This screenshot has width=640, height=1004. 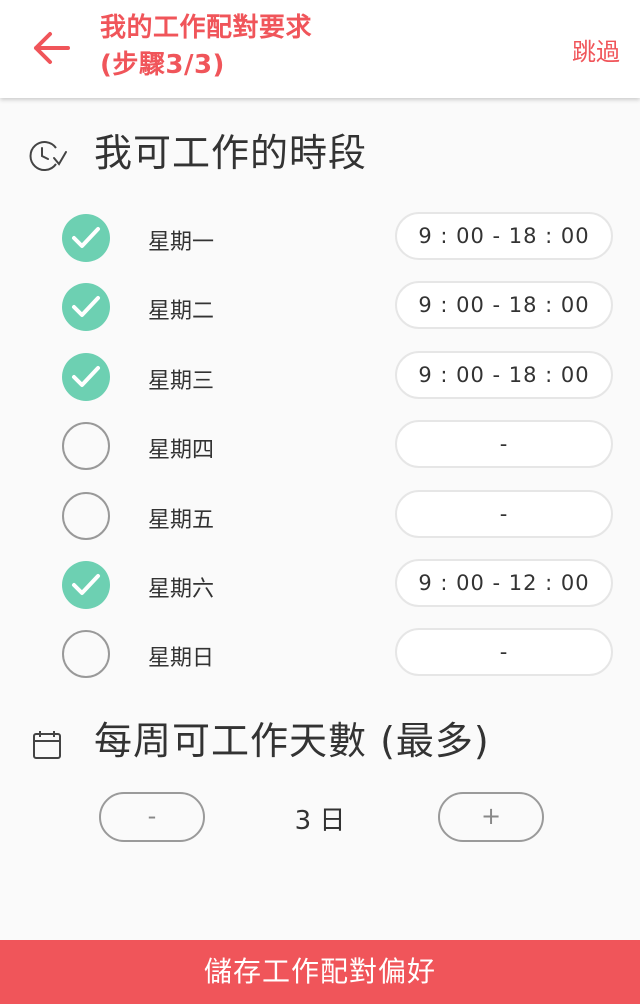 I want to click on day-label: 星期二, so click(x=181, y=311).